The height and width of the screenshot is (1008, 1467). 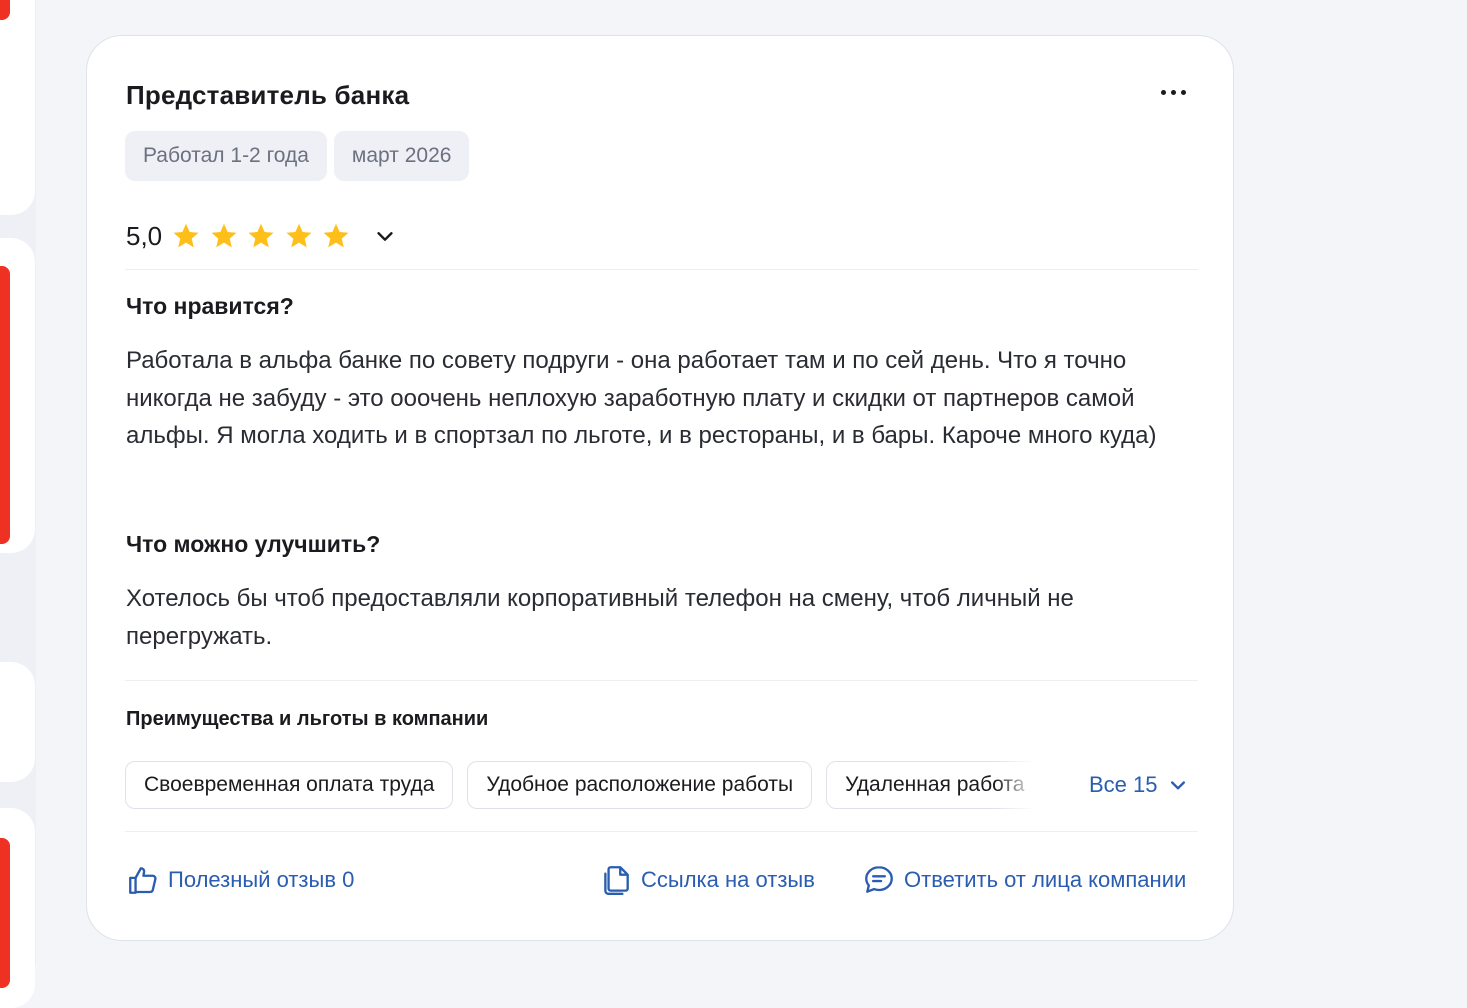 I want to click on chips-fade-overlay, so click(x=1015, y=786).